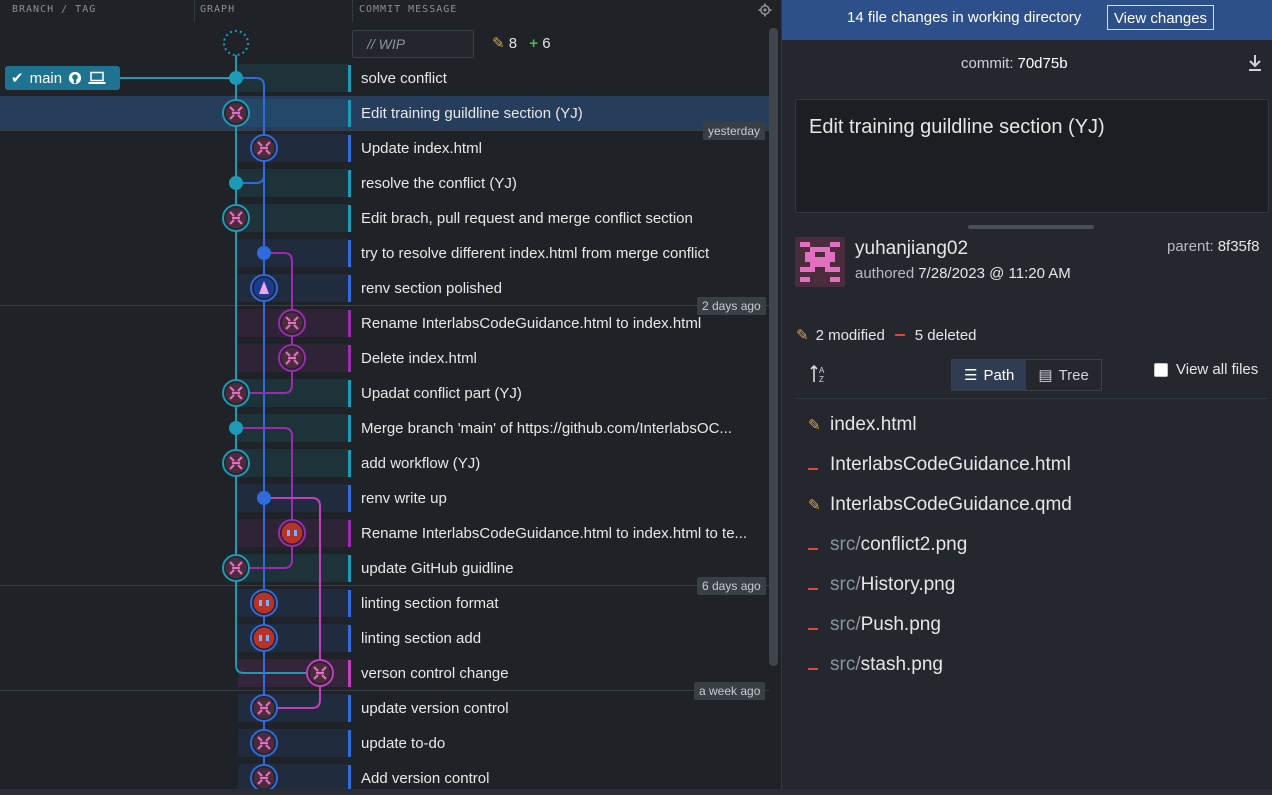 This screenshot has width=1272, height=795. What do you see at coordinates (277, 621) in the screenshot?
I see `graph-edge` at bounding box center [277, 621].